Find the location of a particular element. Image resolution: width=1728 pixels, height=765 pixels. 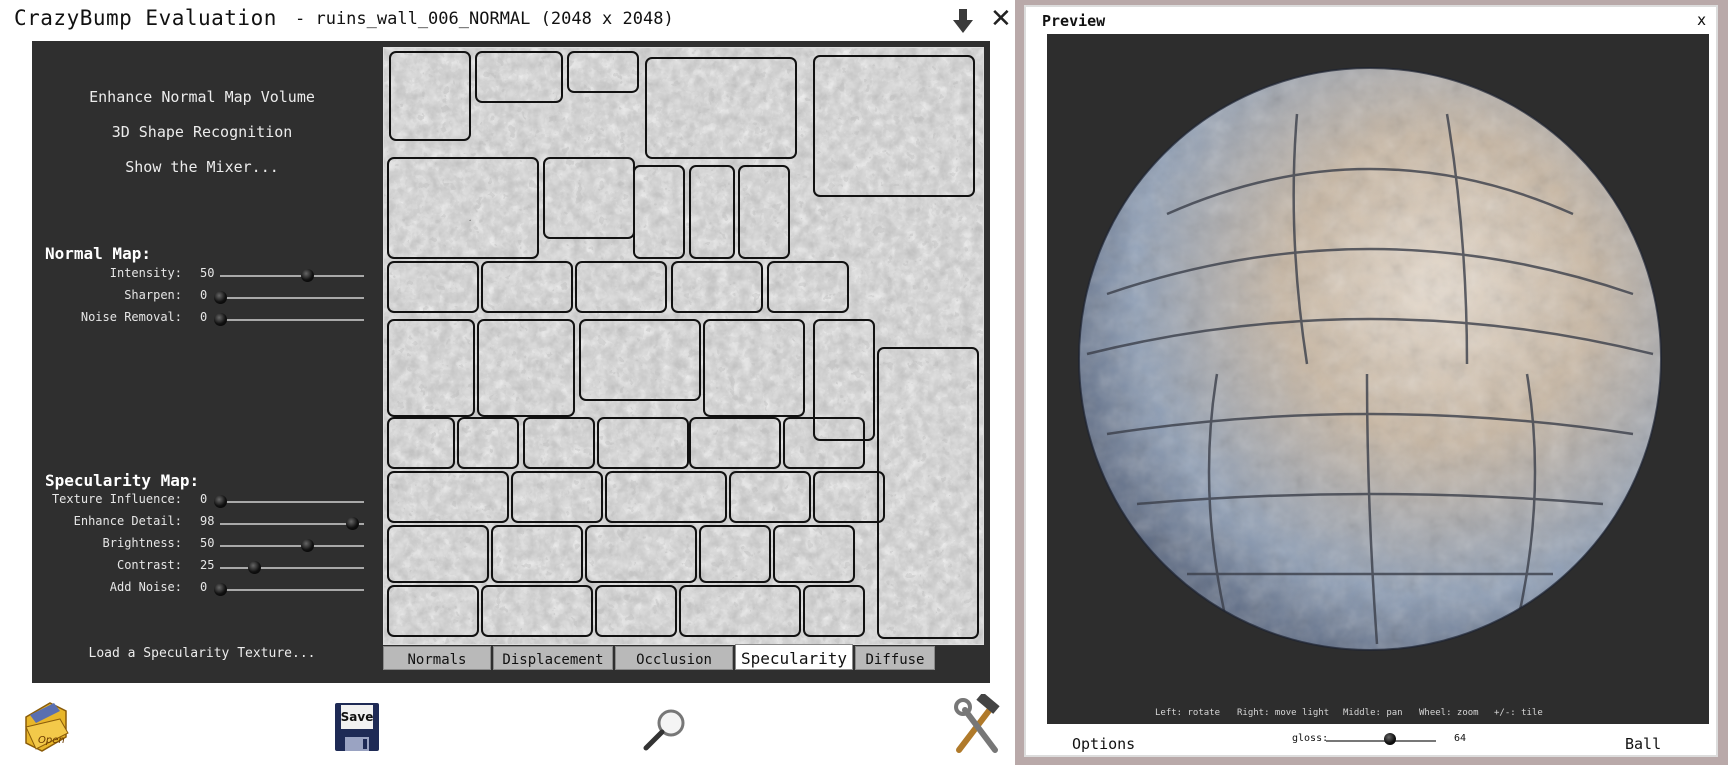

specularity-map-slider-row: Add Noise: 0 is located at coordinates (202, 589).